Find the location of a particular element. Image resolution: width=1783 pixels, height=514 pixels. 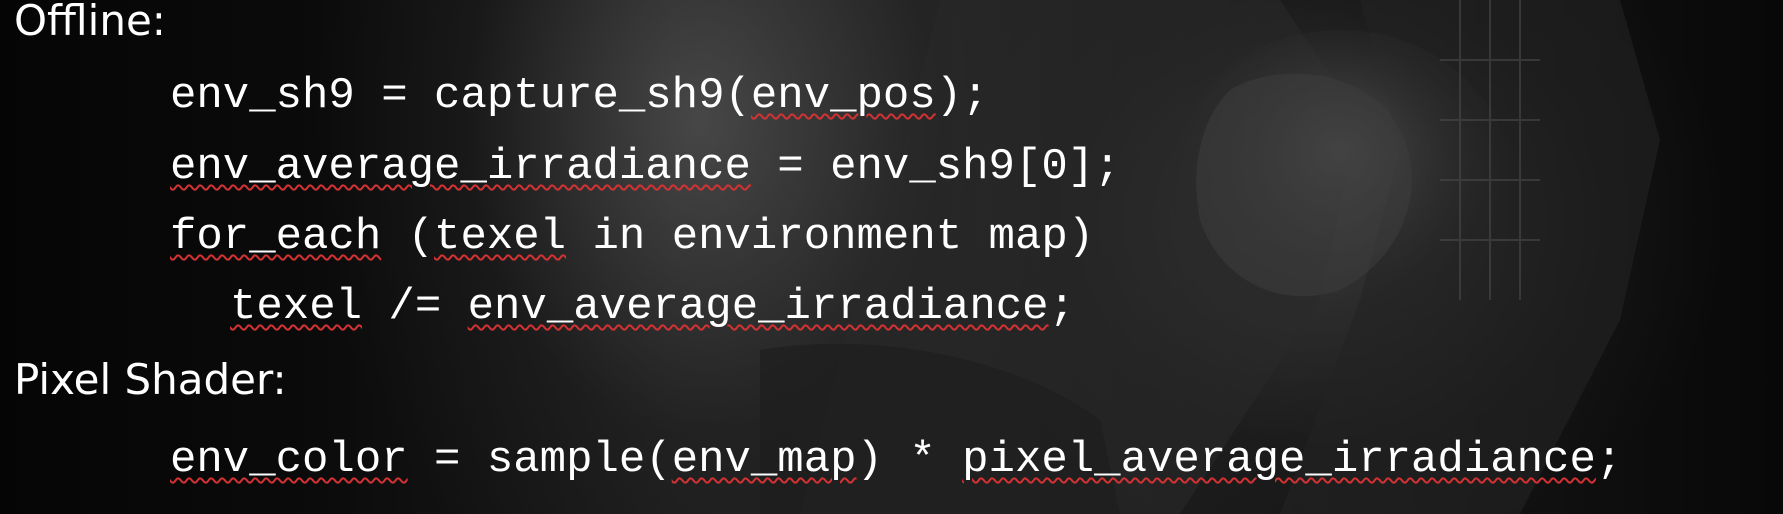

code-text: = env_sh9[0]; is located at coordinates (935, 167).